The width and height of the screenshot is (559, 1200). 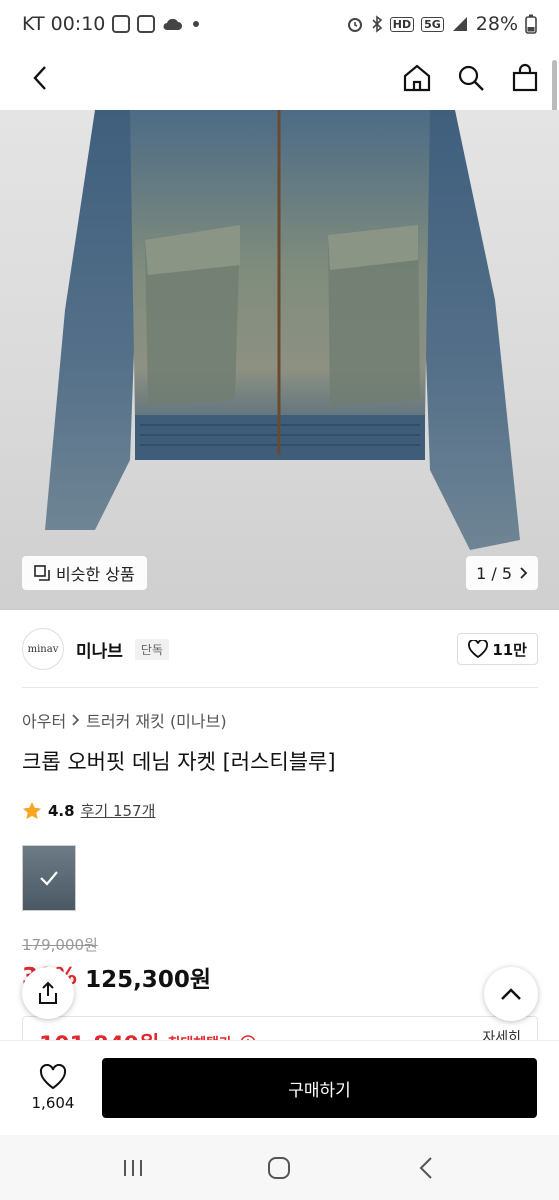 I want to click on share-button, so click(x=48, y=993).